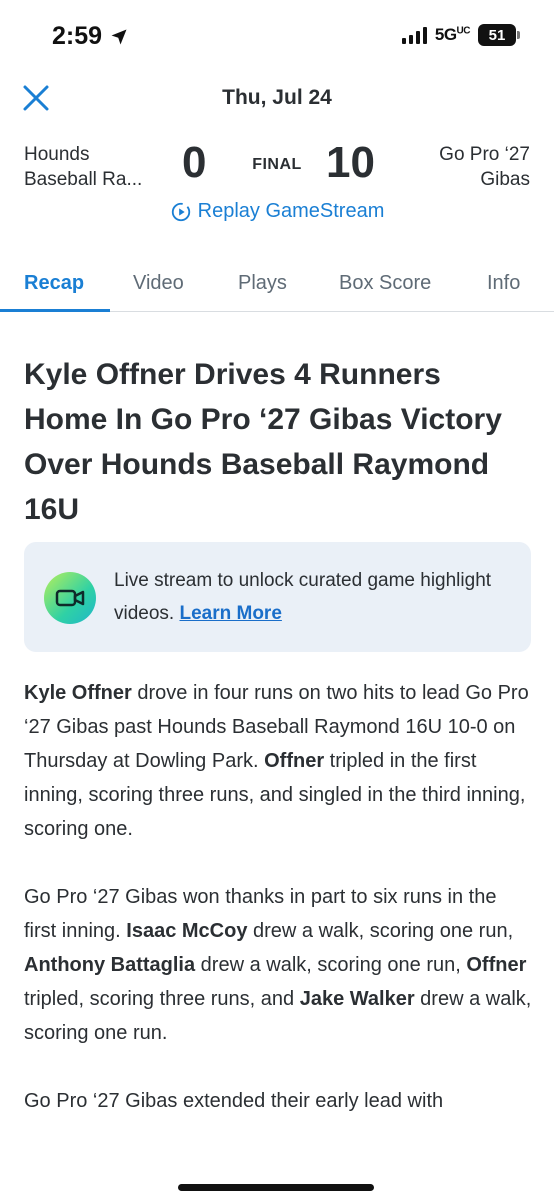 This screenshot has height=1199, width=554. I want to click on away-team-line2: Gibas, so click(505, 179).